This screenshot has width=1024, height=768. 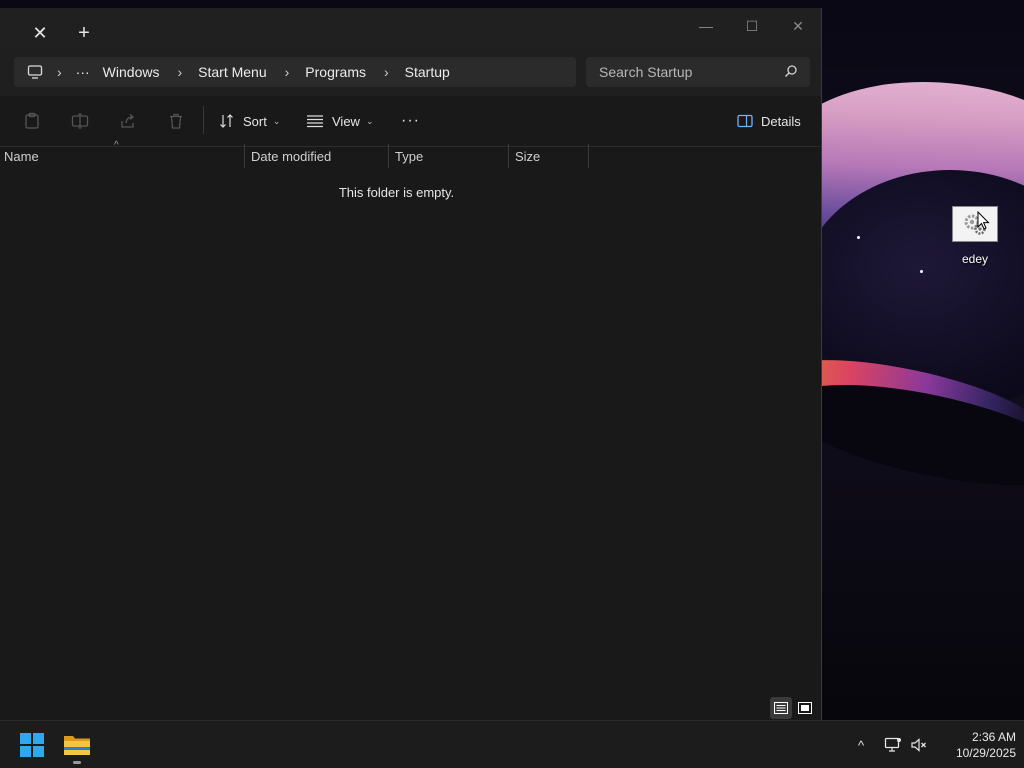 What do you see at coordinates (798, 26) in the screenshot?
I see `close-window-button: ✕` at bounding box center [798, 26].